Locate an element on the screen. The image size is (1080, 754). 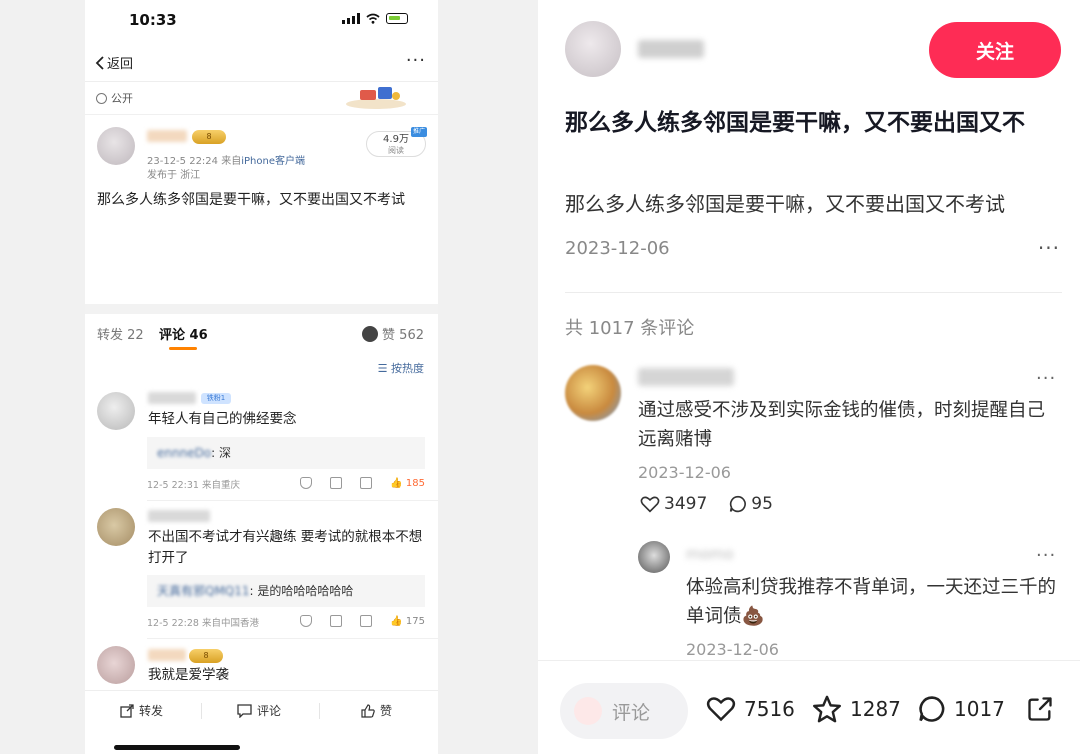
comment-meta: 12-5 22:28 来自中国香港 is located at coordinates (203, 623).